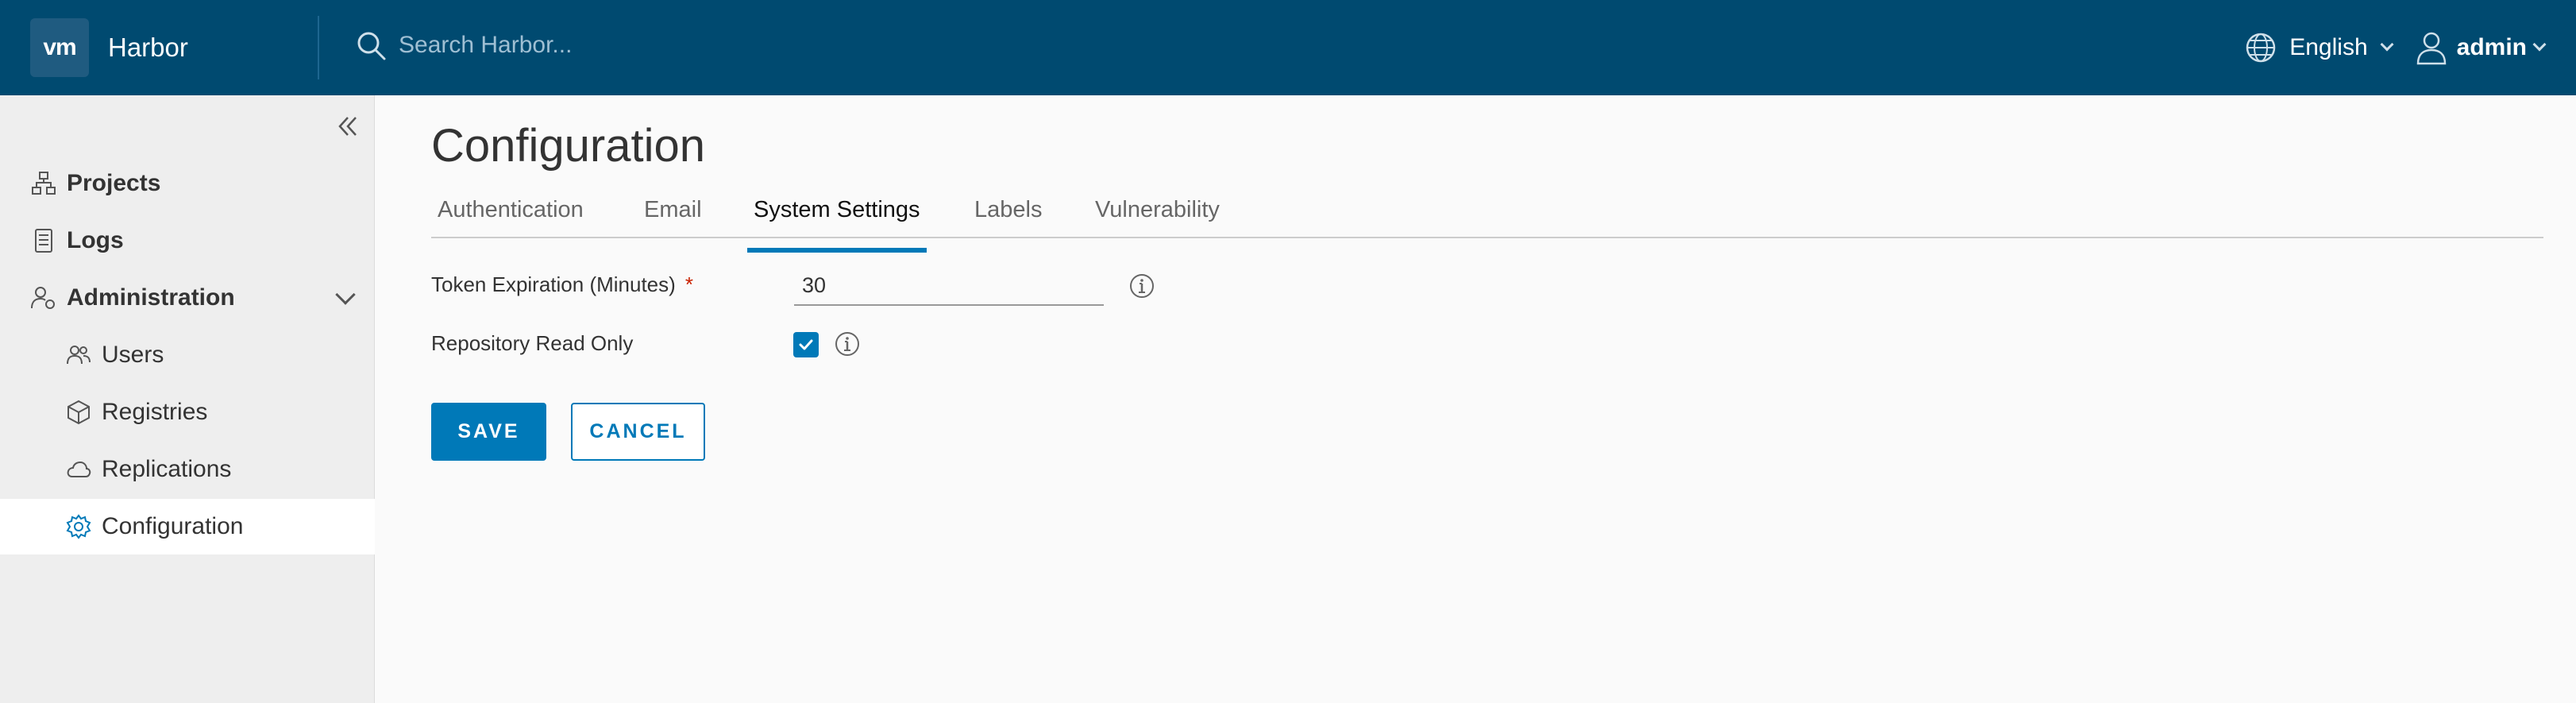 The height and width of the screenshot is (703, 2576). I want to click on sidebar-item-label: Projects, so click(114, 183).